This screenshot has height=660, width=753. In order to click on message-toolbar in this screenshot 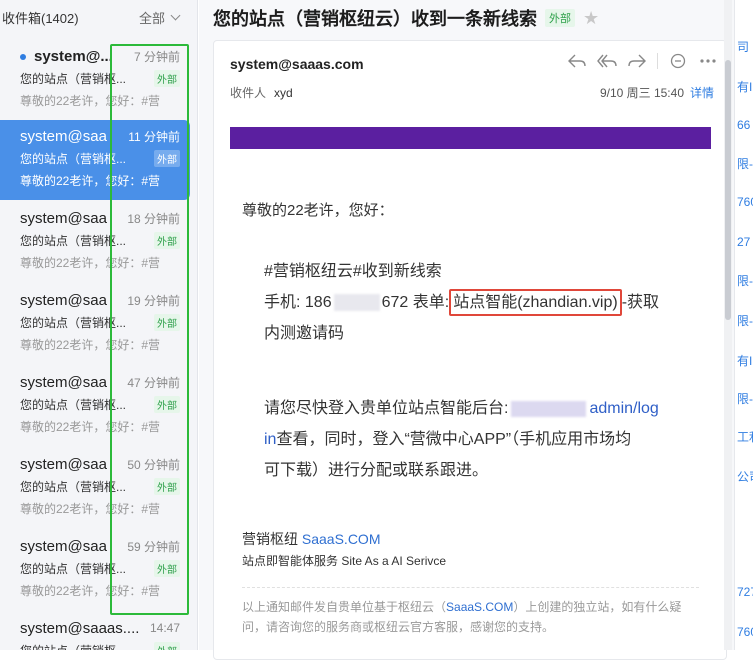, I will do `click(642, 61)`.